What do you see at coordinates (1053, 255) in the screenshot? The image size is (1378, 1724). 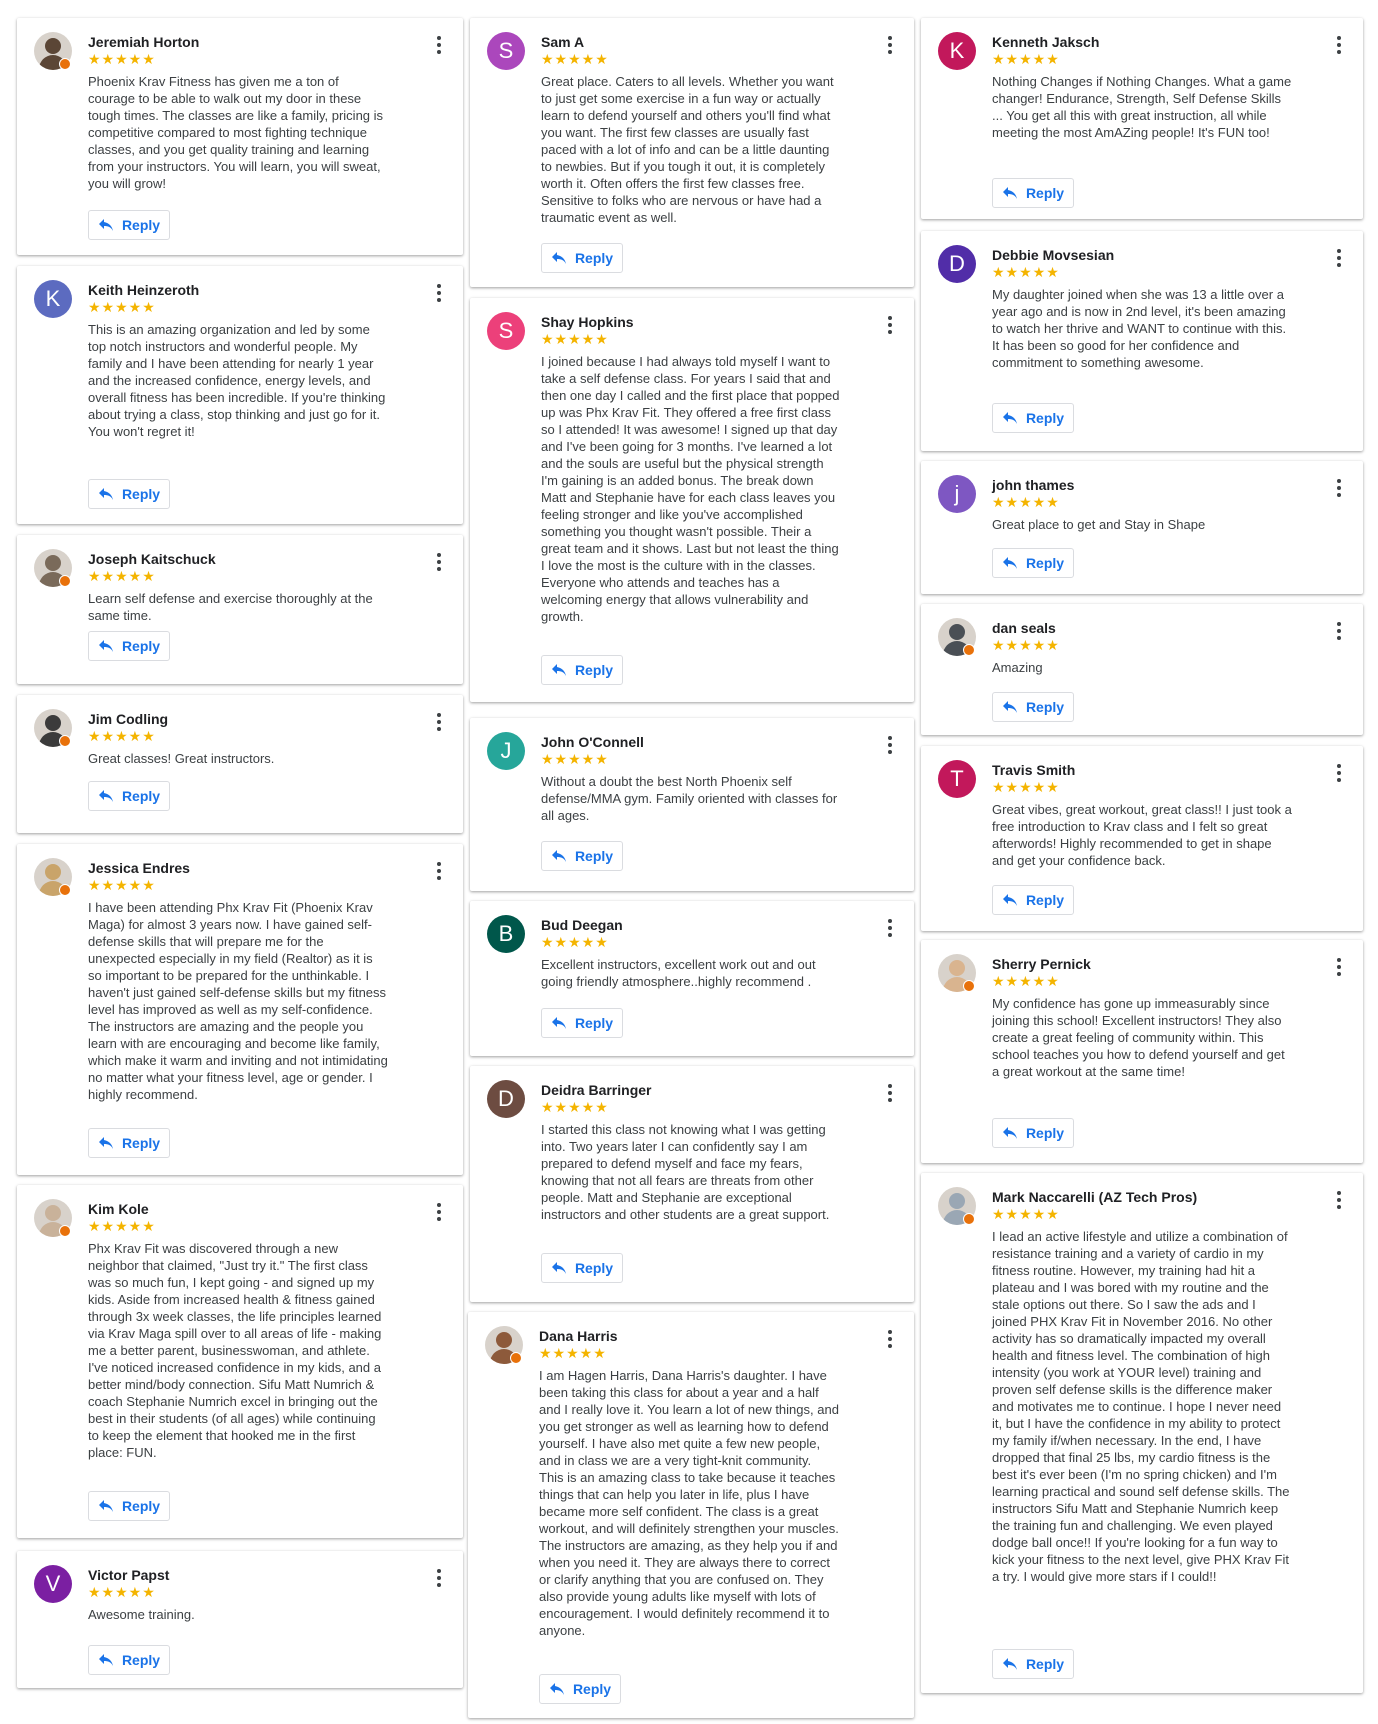 I see `reviewer-name: Debbie Movsesian` at bounding box center [1053, 255].